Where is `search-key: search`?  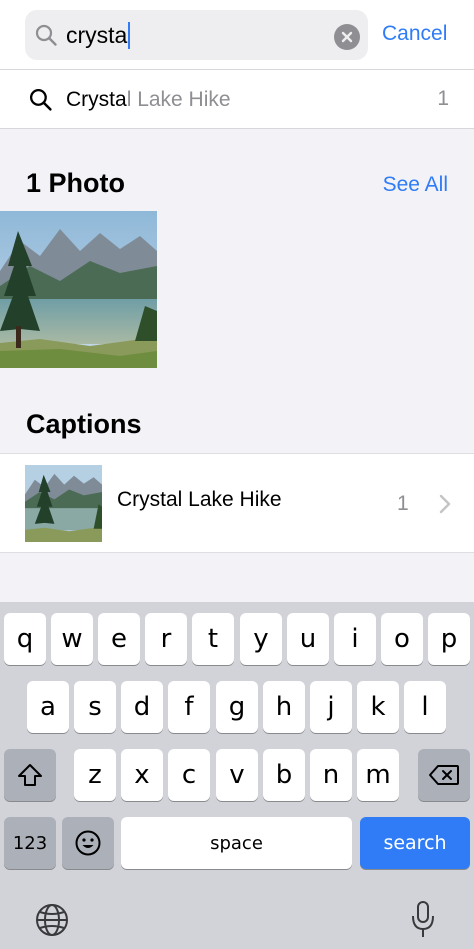 search-key: search is located at coordinates (415, 843).